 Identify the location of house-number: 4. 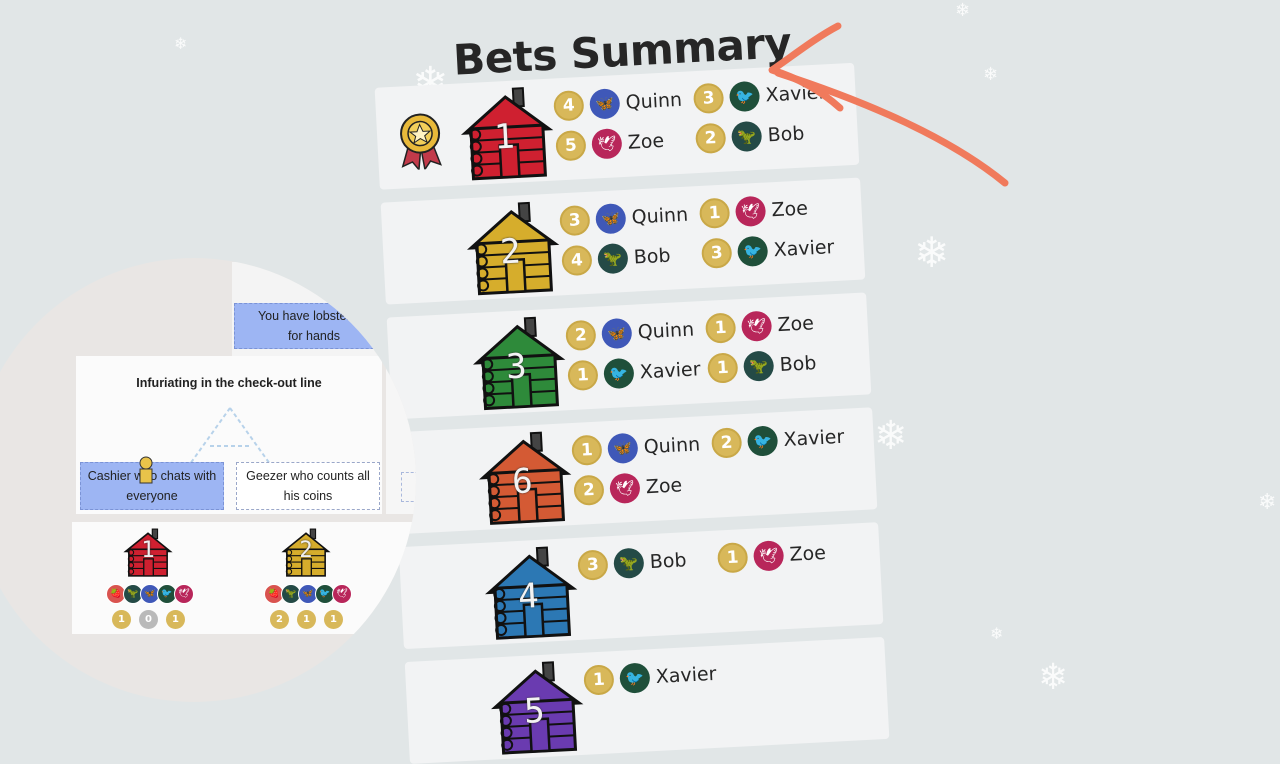
(528, 597).